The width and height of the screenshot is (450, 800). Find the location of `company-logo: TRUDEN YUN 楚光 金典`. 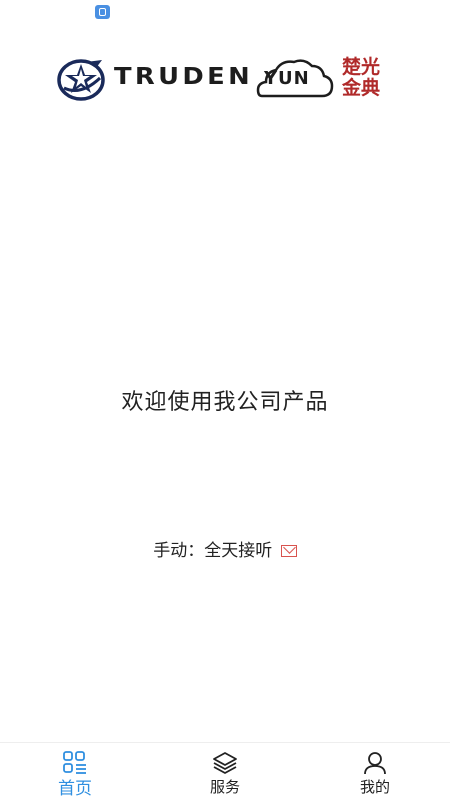

company-logo: TRUDEN YUN 楚光 金典 is located at coordinates (224, 80).